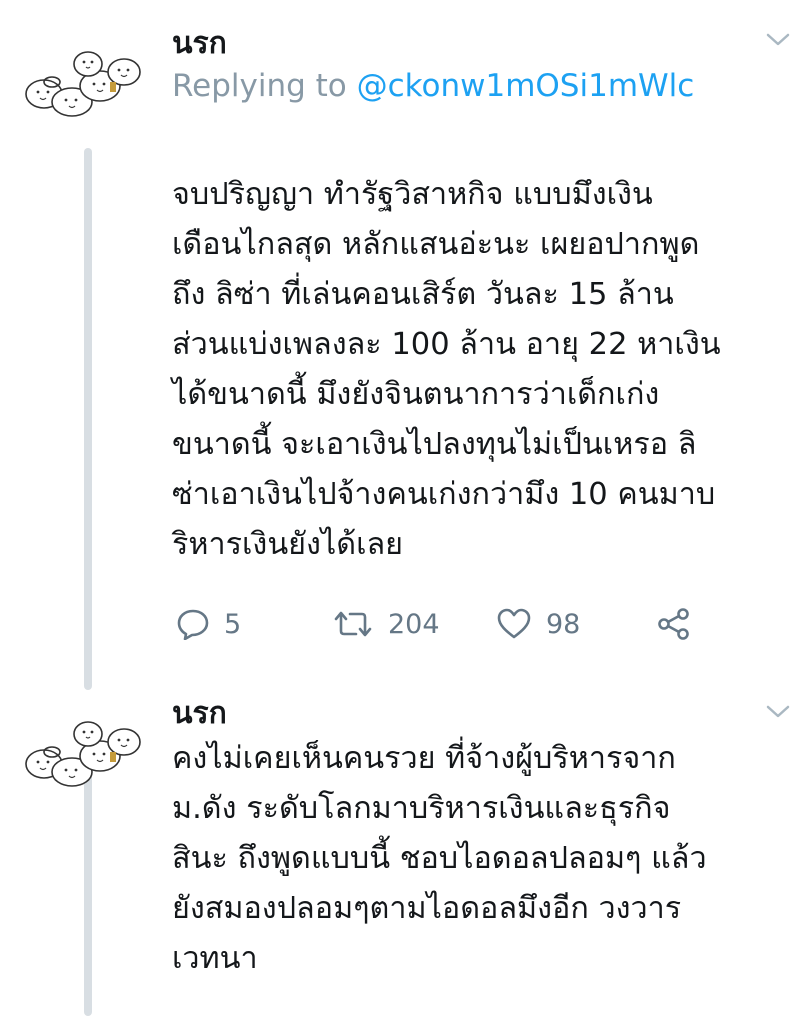 The width and height of the screenshot is (800, 1016). Describe the element at coordinates (526, 86) in the screenshot. I see `replying-to-handle-link: @ckonw1mOSi1mWlc` at that location.